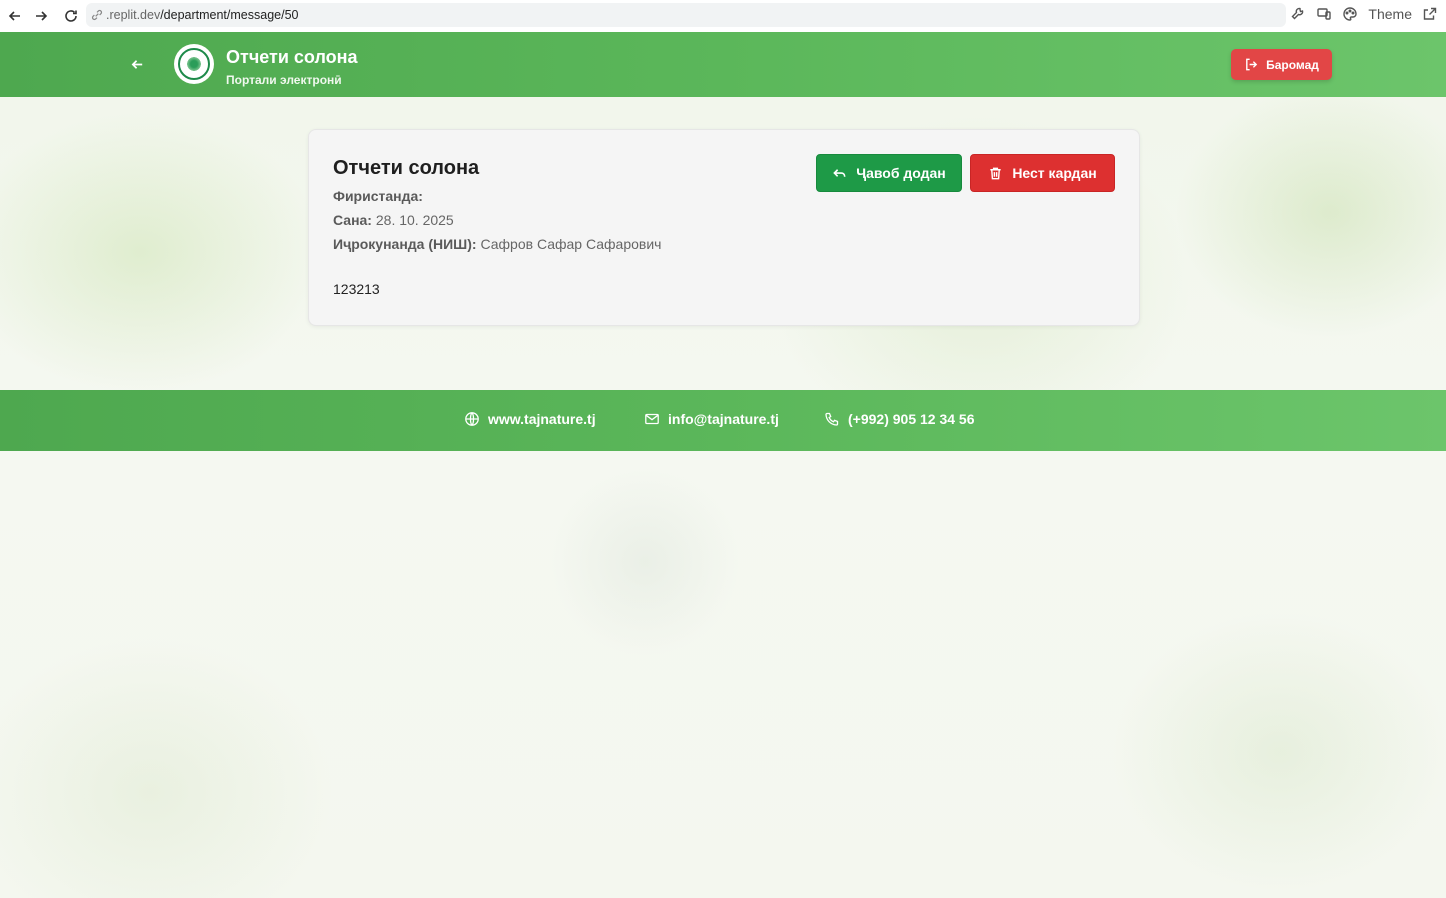  I want to click on reply-button: Ҷавоб додан, so click(889, 173).